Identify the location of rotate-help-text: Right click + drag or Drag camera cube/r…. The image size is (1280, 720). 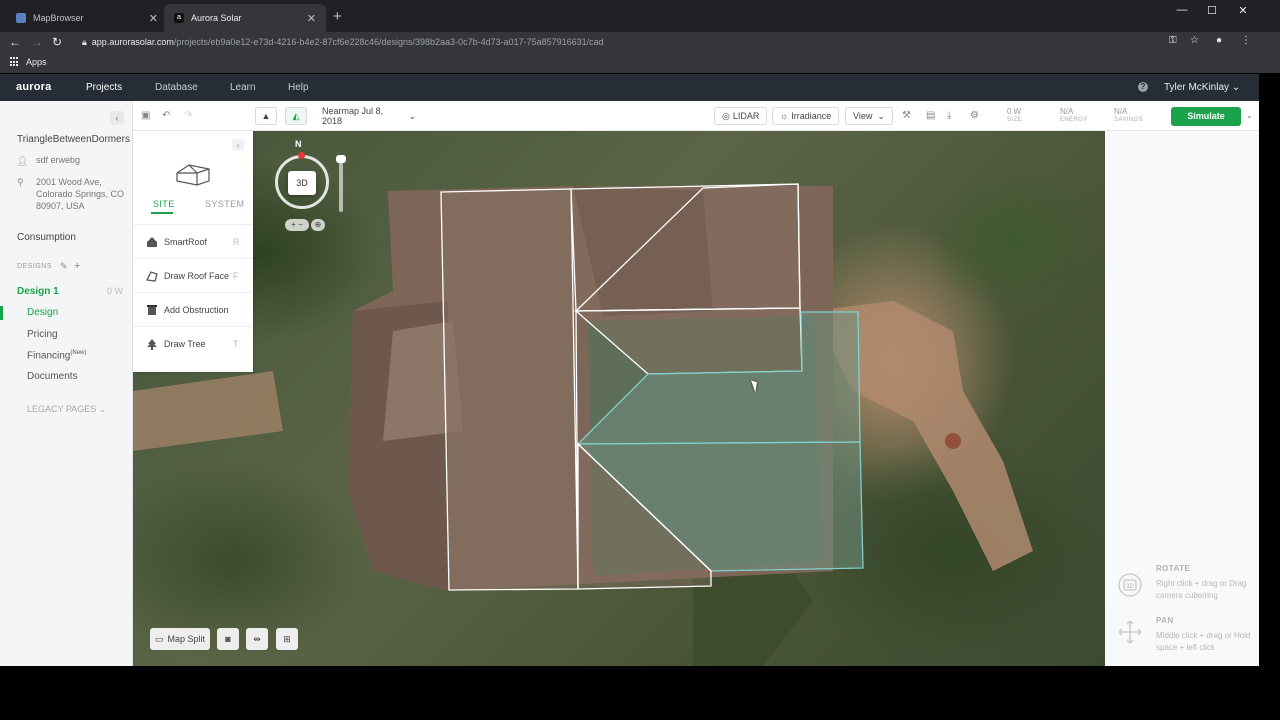
(1201, 589).